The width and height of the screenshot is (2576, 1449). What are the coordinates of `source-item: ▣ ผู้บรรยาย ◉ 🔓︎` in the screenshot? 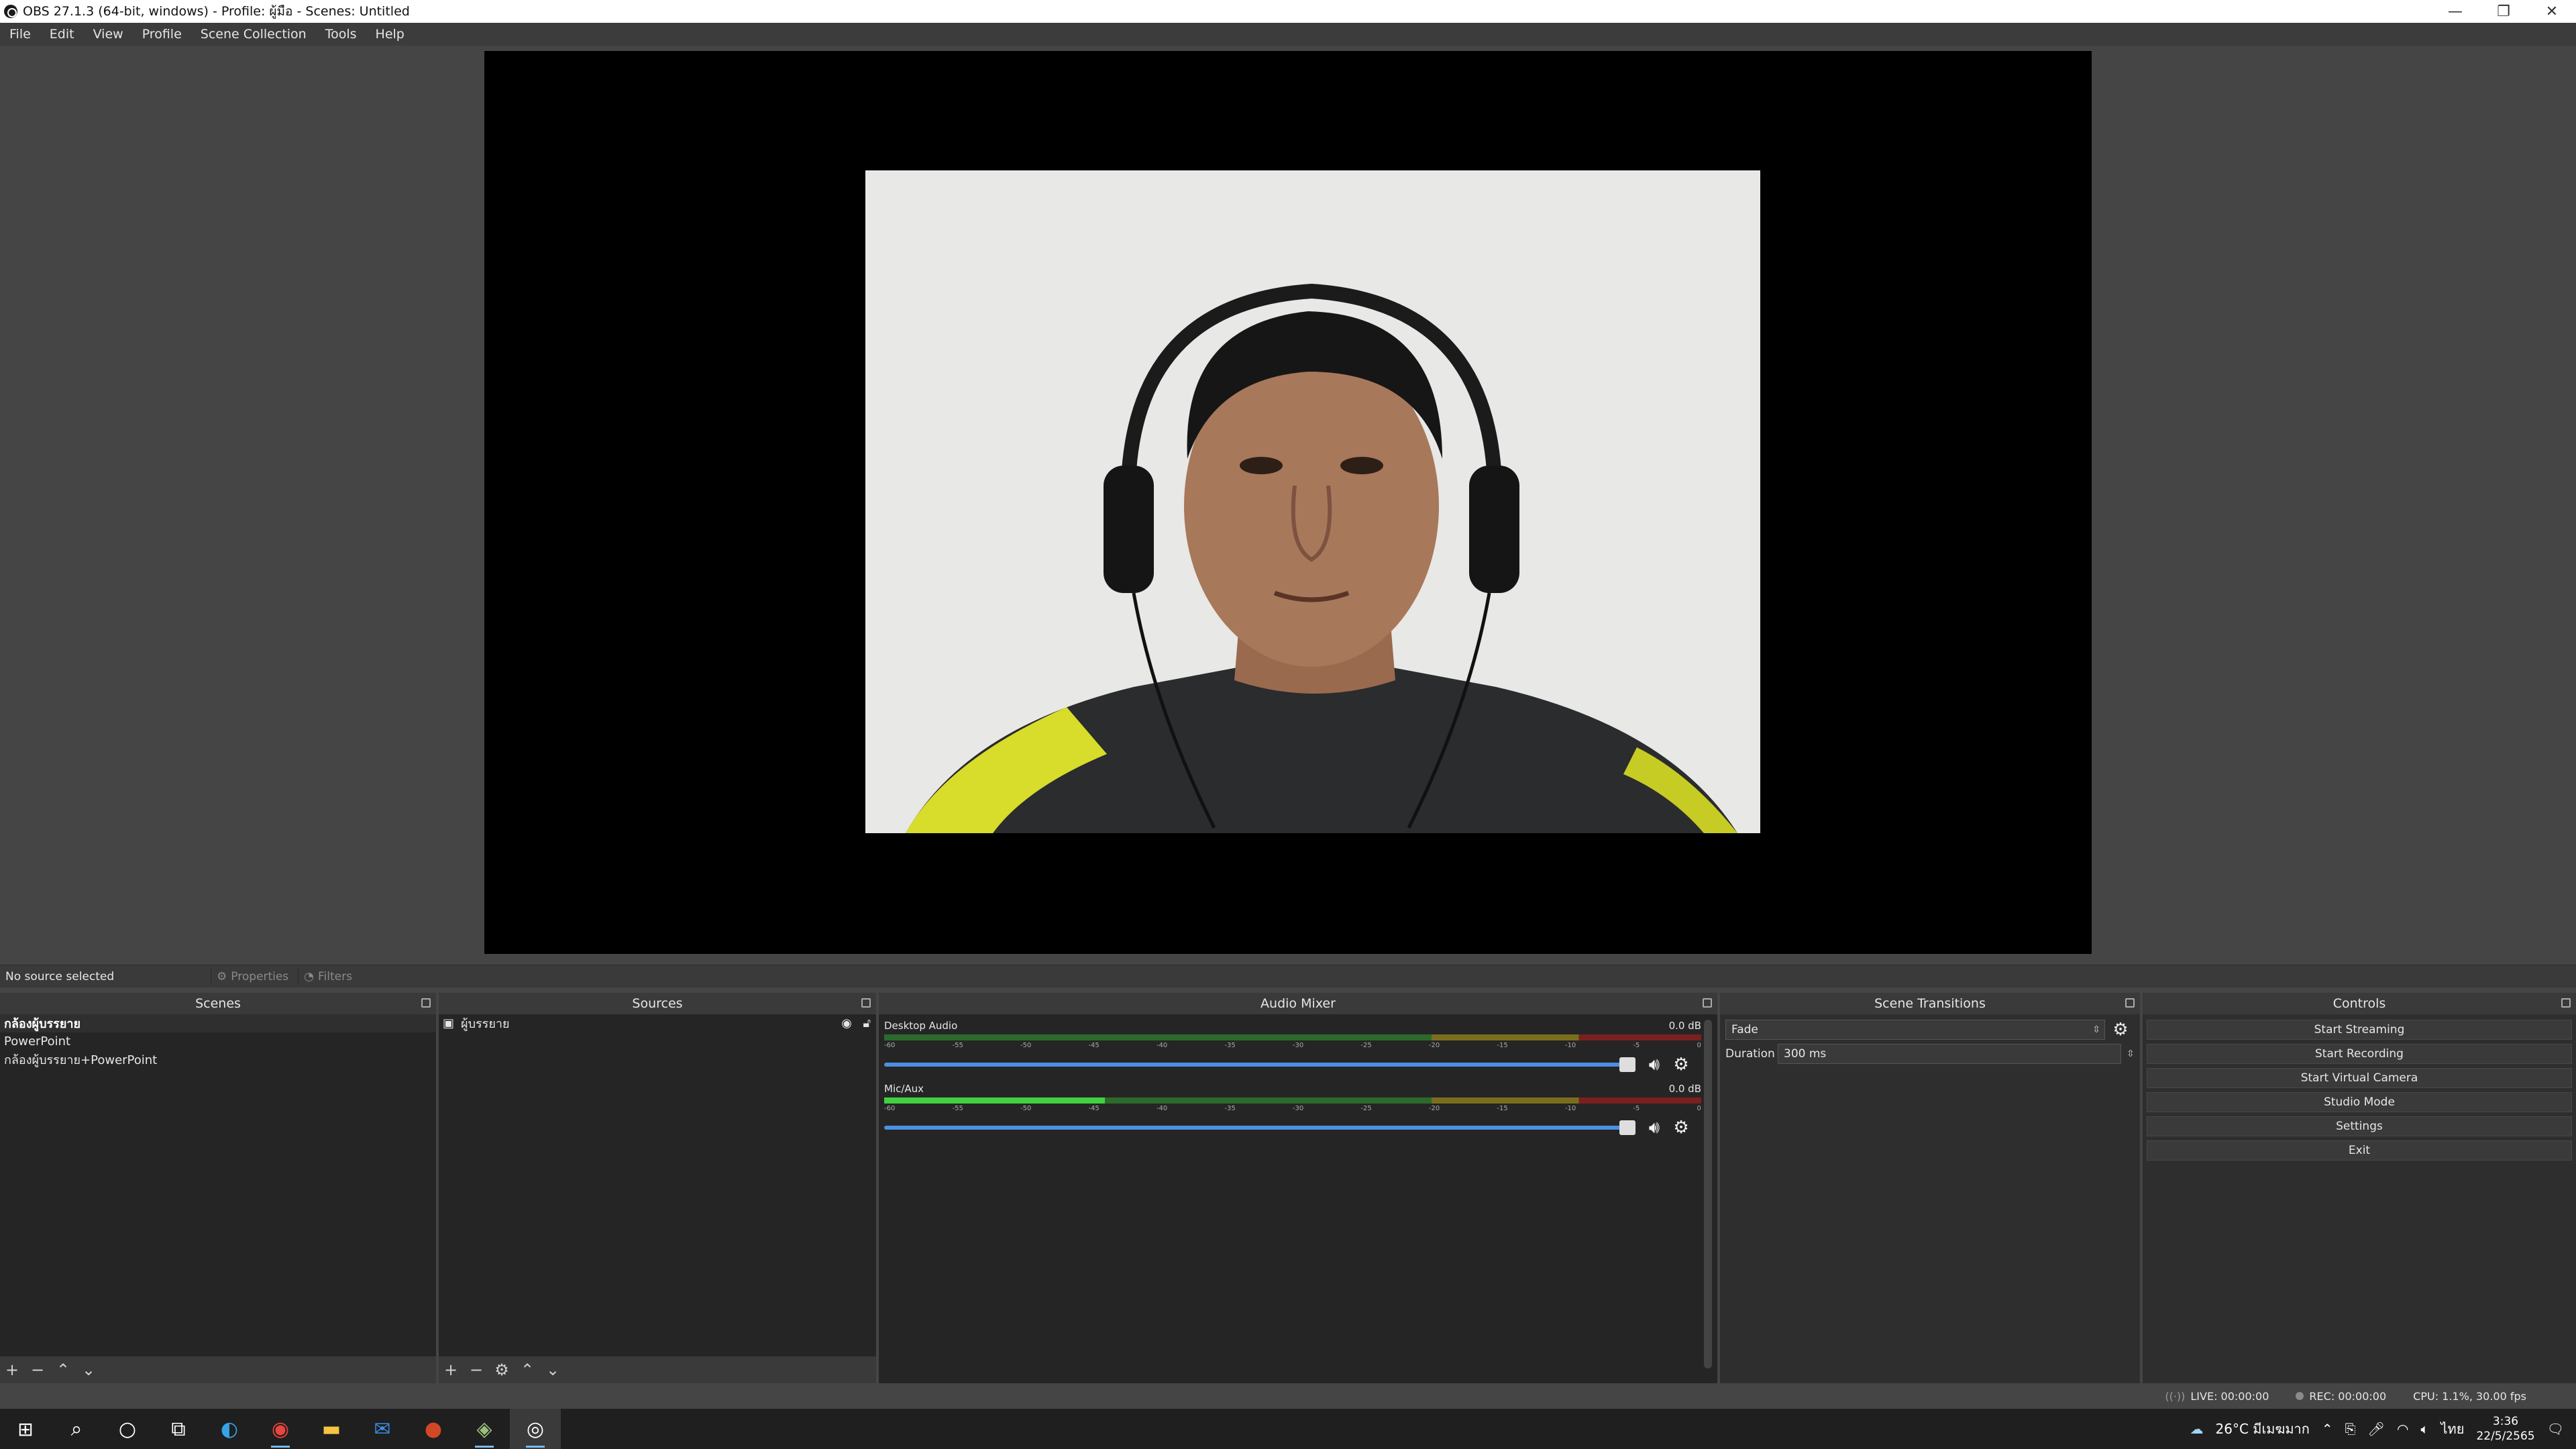 It's located at (657, 1023).